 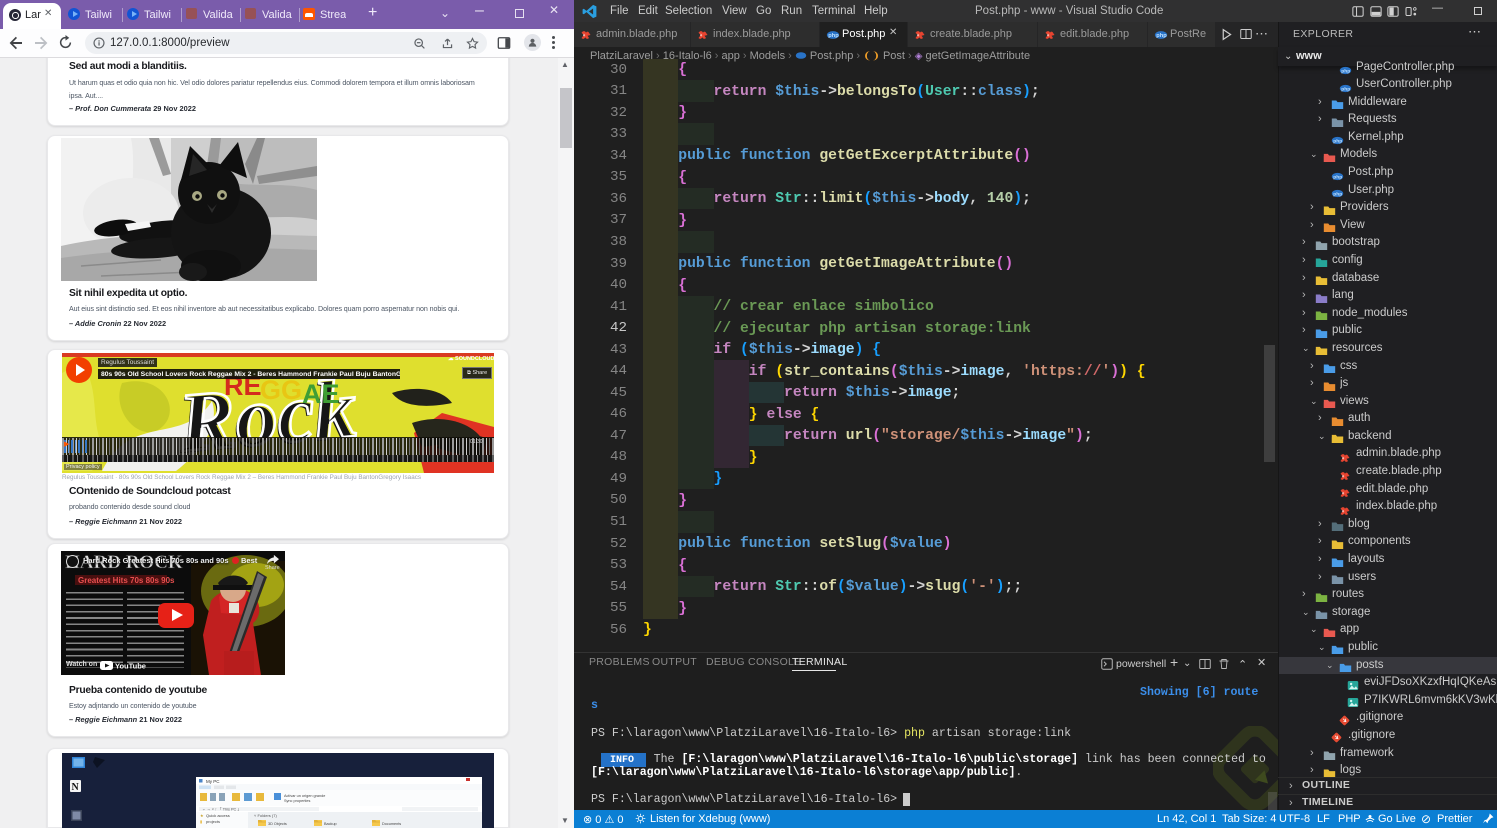 I want to click on svg-text: 3D Objects, so click(x=277, y=824).